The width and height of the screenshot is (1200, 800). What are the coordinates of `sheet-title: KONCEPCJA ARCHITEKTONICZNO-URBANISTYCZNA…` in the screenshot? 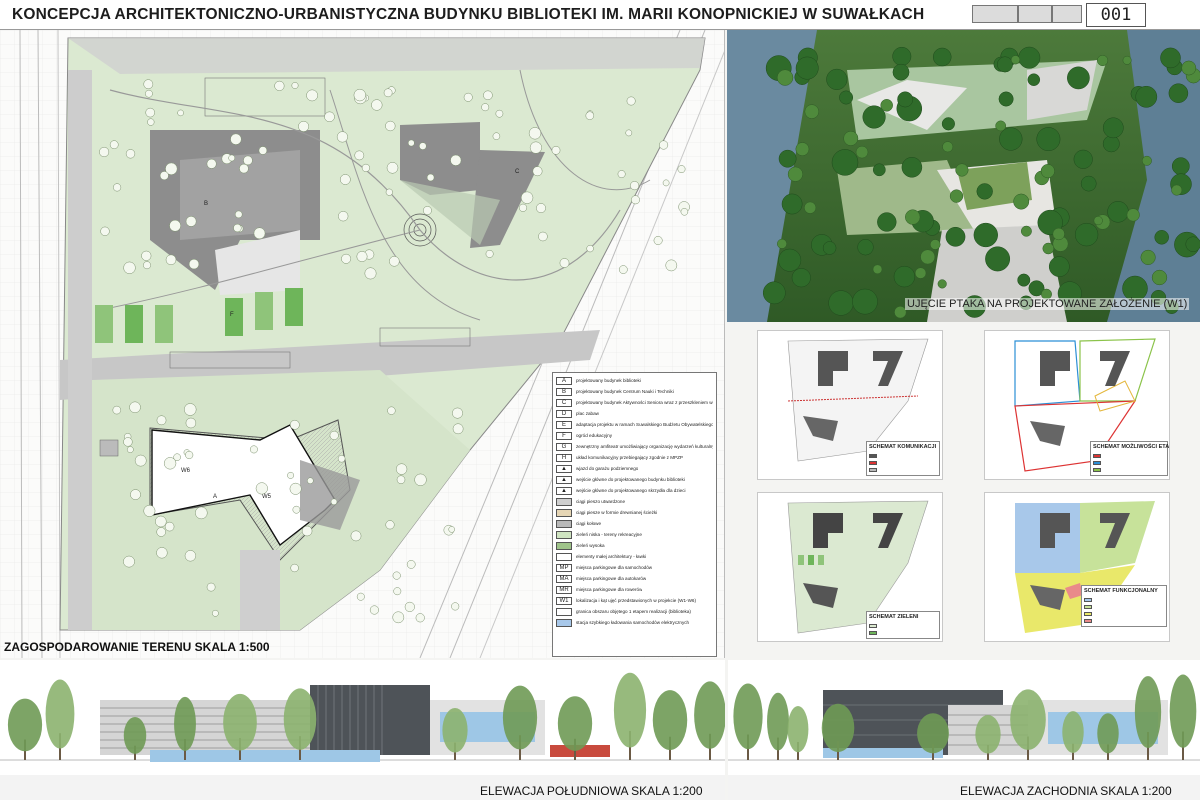 It's located at (468, 14).